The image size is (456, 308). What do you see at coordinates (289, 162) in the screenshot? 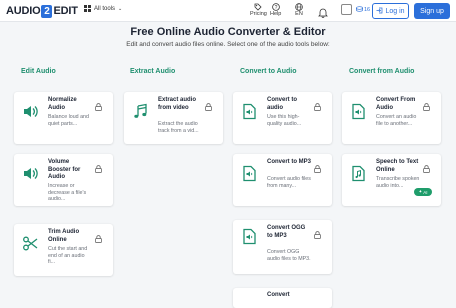
I see `tool-name: Convert to MP3` at bounding box center [289, 162].